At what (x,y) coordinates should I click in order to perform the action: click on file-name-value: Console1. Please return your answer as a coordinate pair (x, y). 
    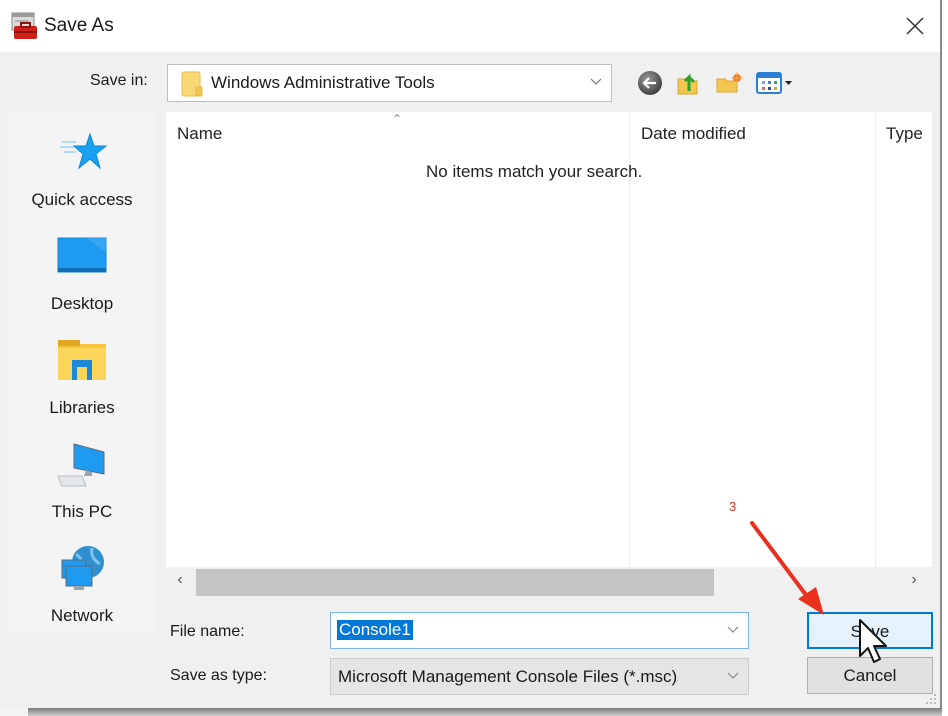
    Looking at the image, I should click on (375, 630).